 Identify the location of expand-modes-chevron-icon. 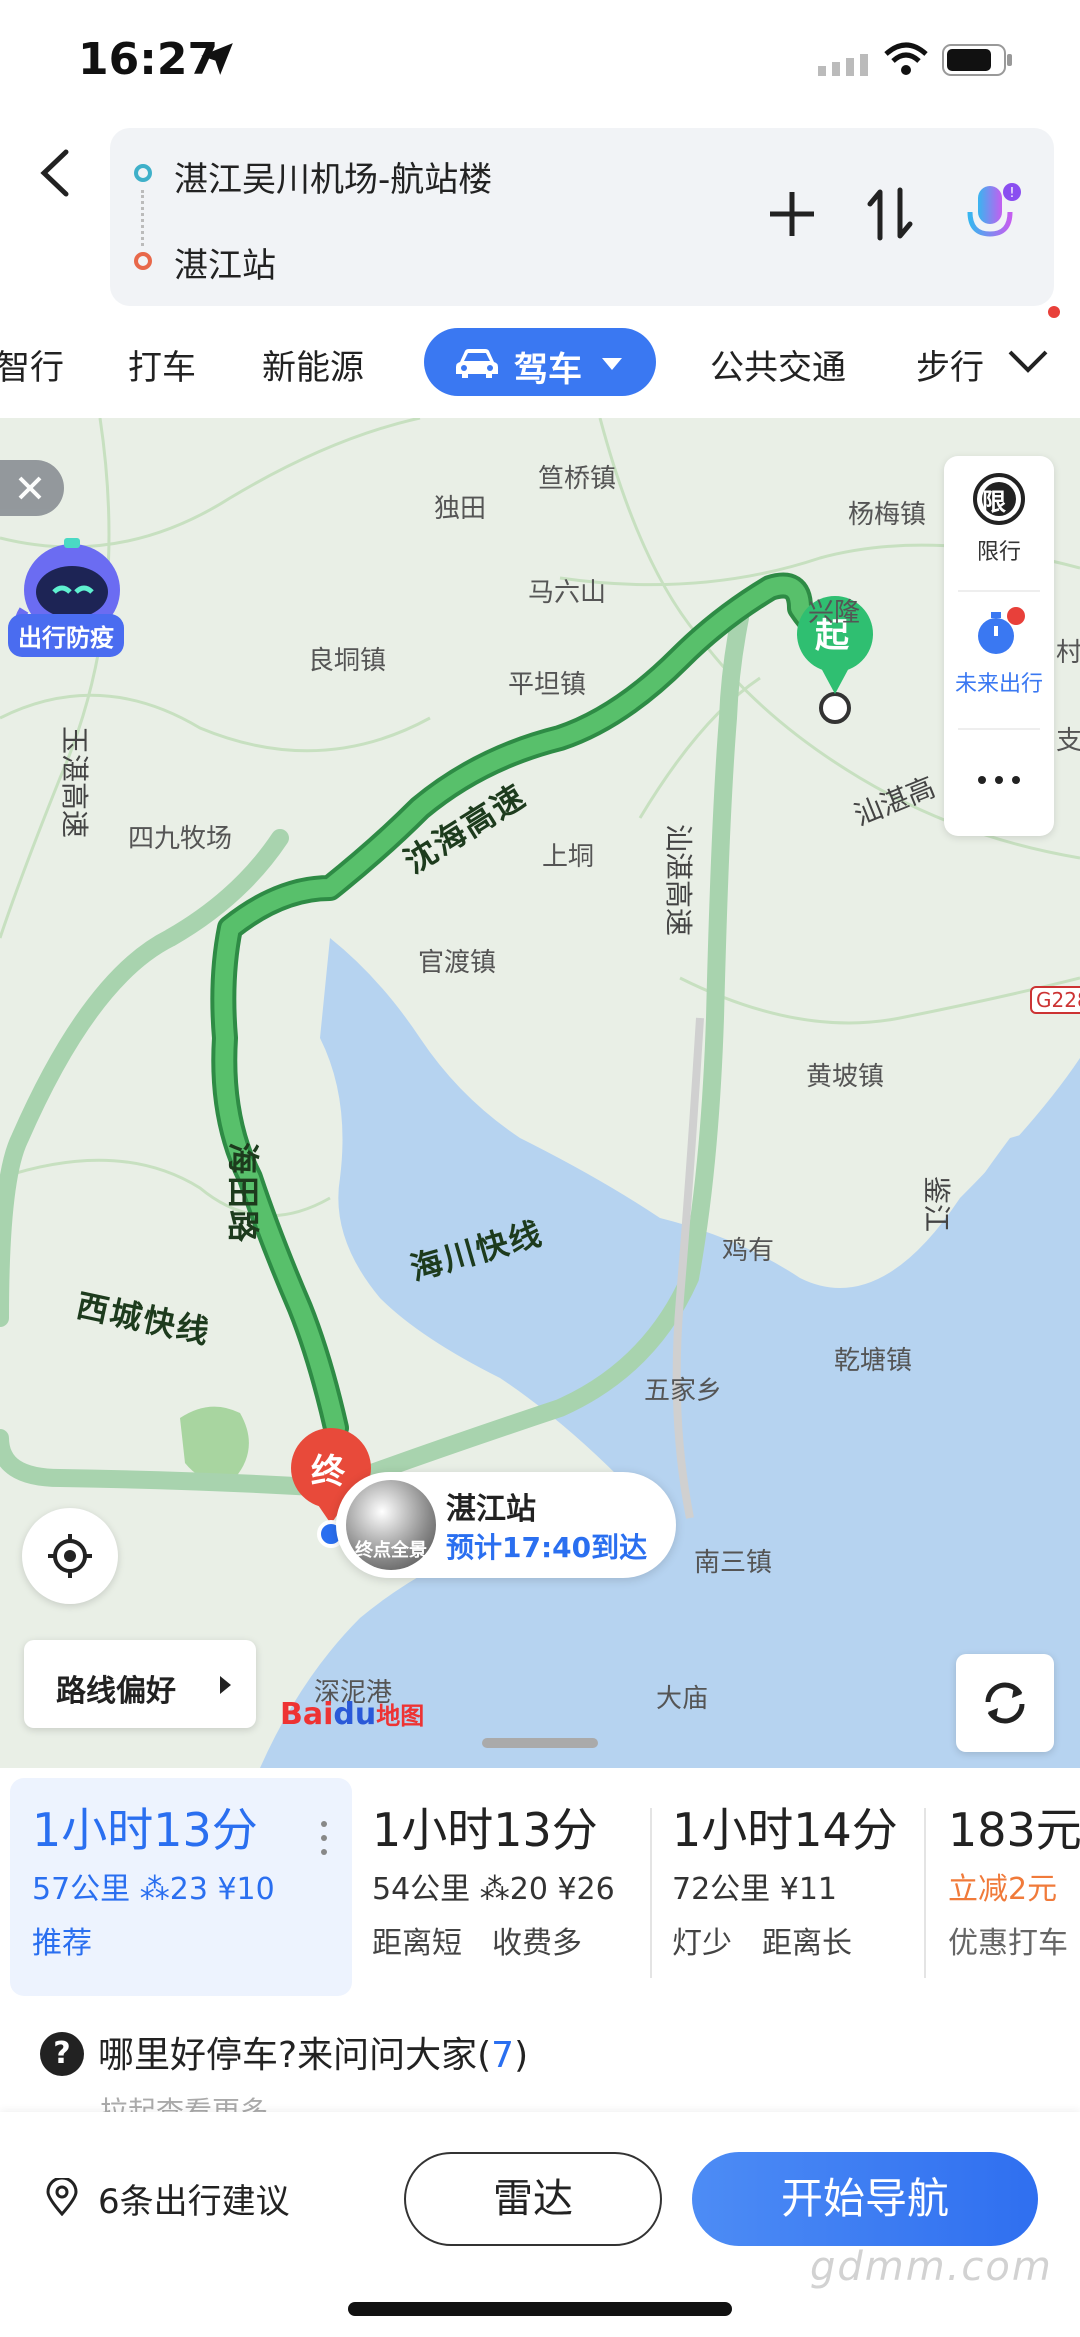
(1028, 361).